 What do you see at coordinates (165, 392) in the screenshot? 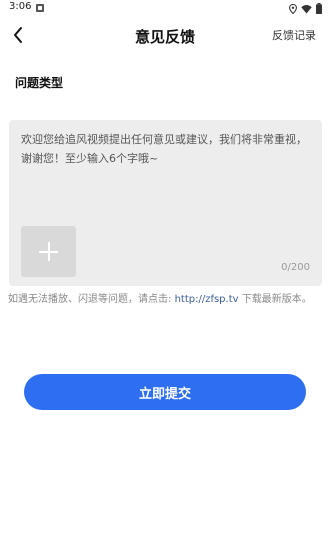
I see `submit-button: 立即提交` at bounding box center [165, 392].